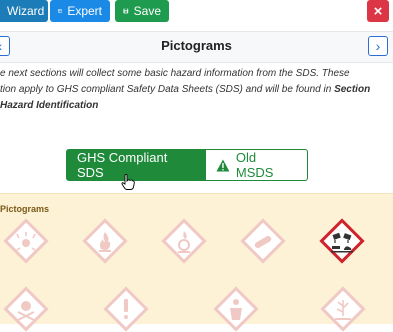  I want to click on expert-label: Expert, so click(84, 11).